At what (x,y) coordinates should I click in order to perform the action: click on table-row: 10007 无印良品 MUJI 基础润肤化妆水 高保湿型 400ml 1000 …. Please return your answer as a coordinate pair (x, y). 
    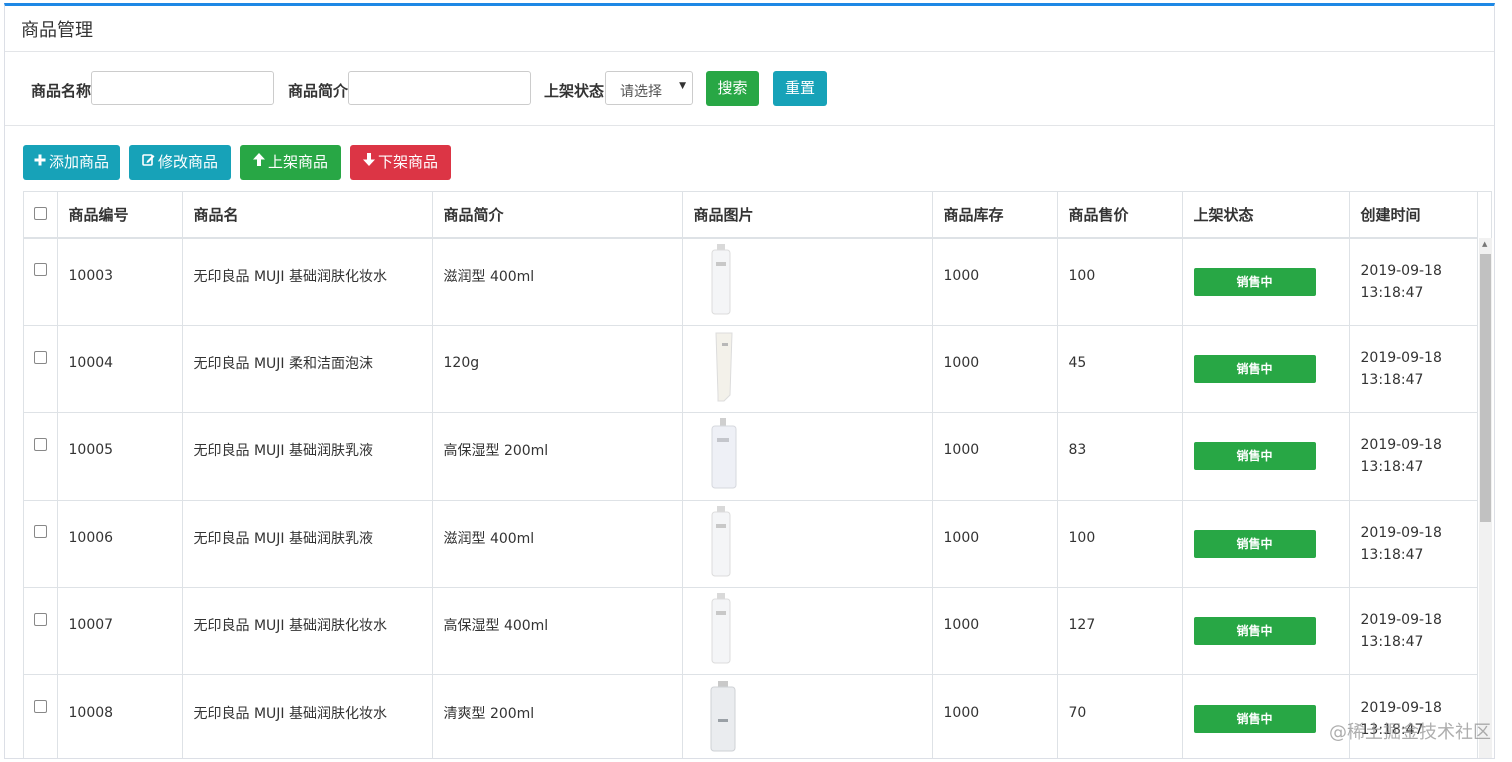
    Looking at the image, I should click on (751, 631).